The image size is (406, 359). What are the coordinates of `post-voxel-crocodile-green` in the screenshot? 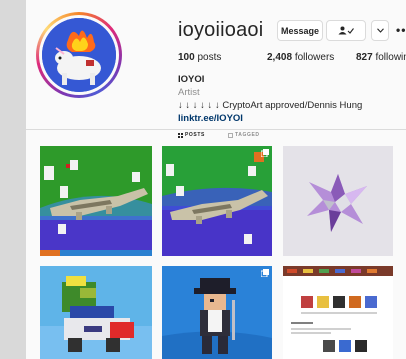 It's located at (96, 201).